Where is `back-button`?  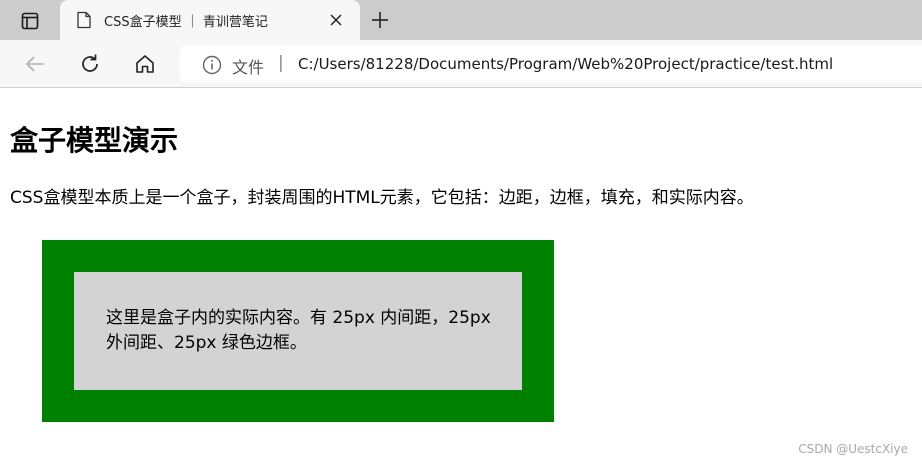 back-button is located at coordinates (35, 64).